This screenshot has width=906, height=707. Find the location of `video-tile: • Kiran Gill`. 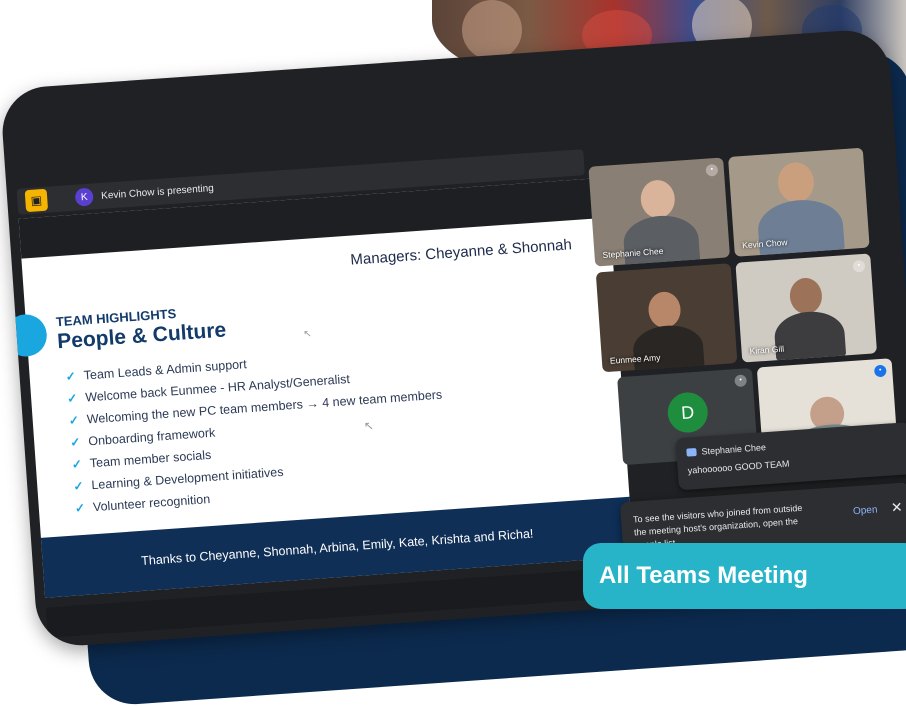

video-tile: • Kiran Gill is located at coordinates (806, 308).